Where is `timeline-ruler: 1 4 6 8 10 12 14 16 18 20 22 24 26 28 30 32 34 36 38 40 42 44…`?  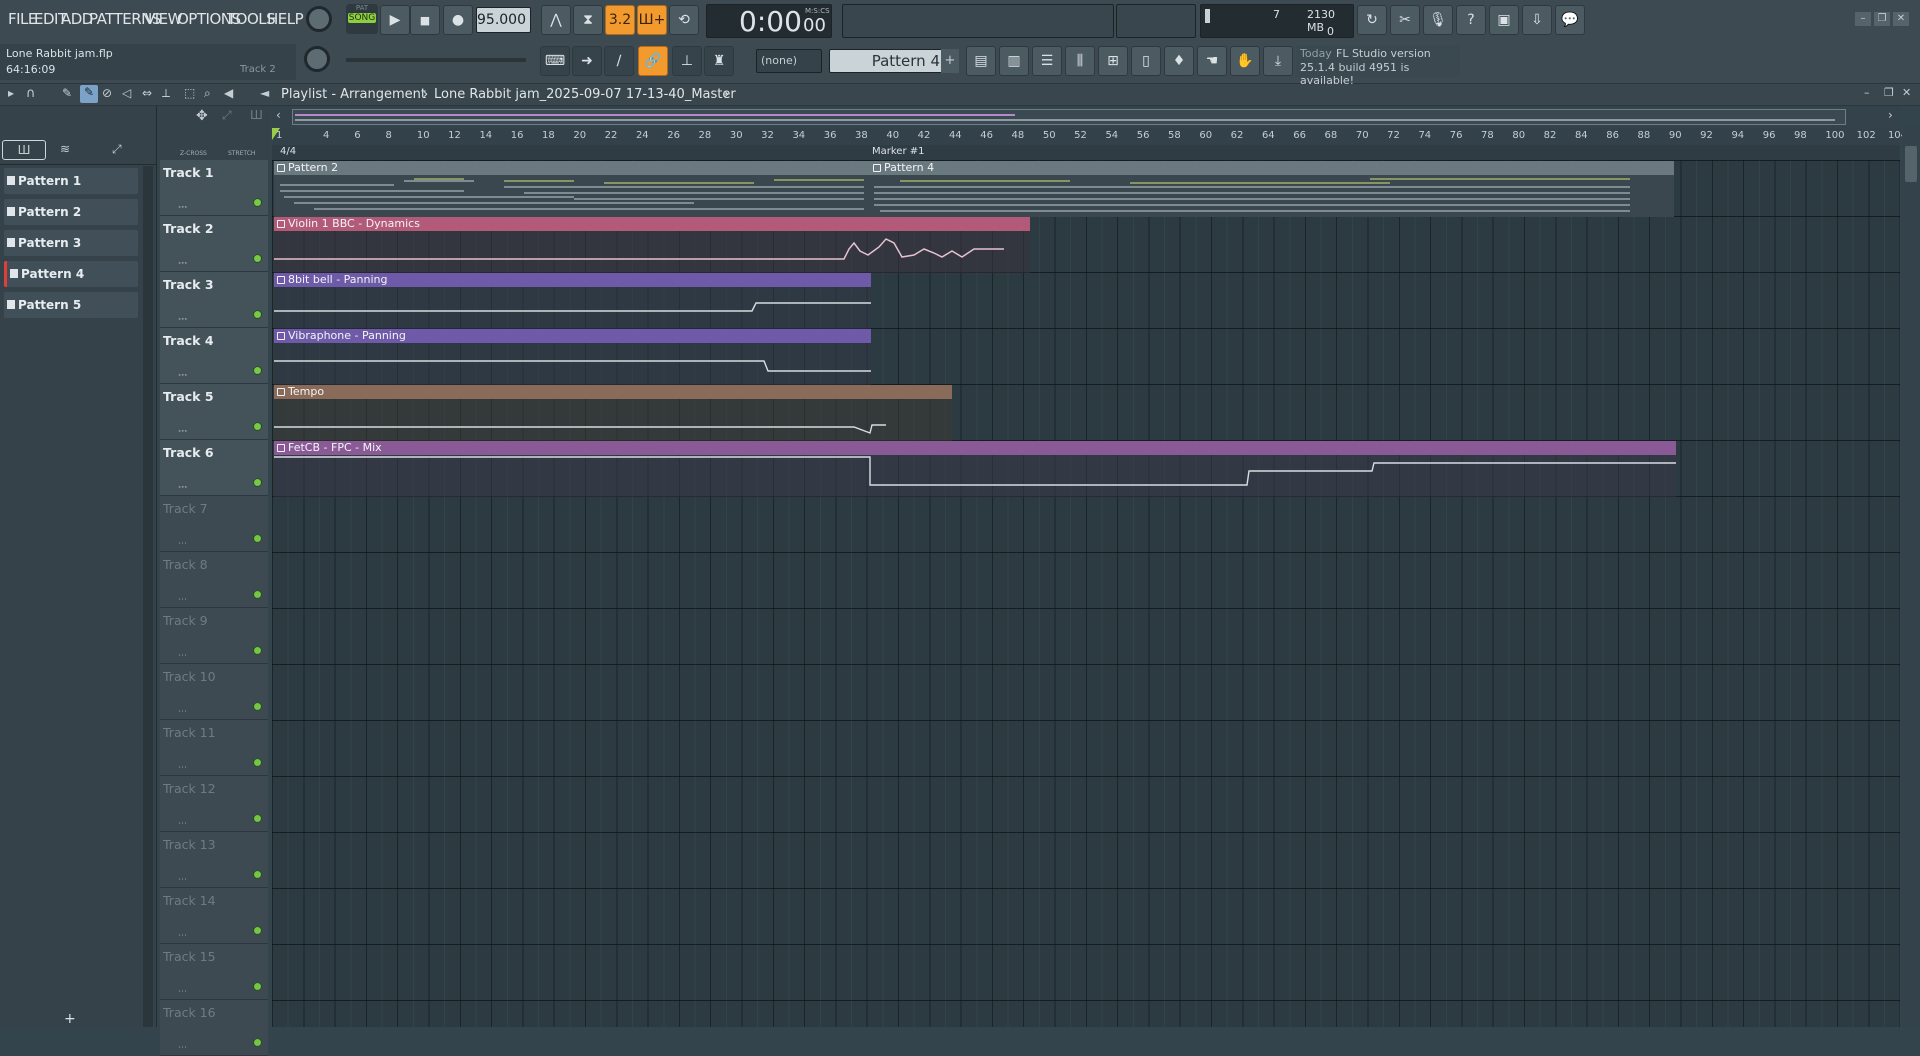
timeline-ruler: 1 4 6 8 10 12 14 16 18 20 22 24 26 28 30 32 34 36 38 40 42 44… is located at coordinates (1089, 136).